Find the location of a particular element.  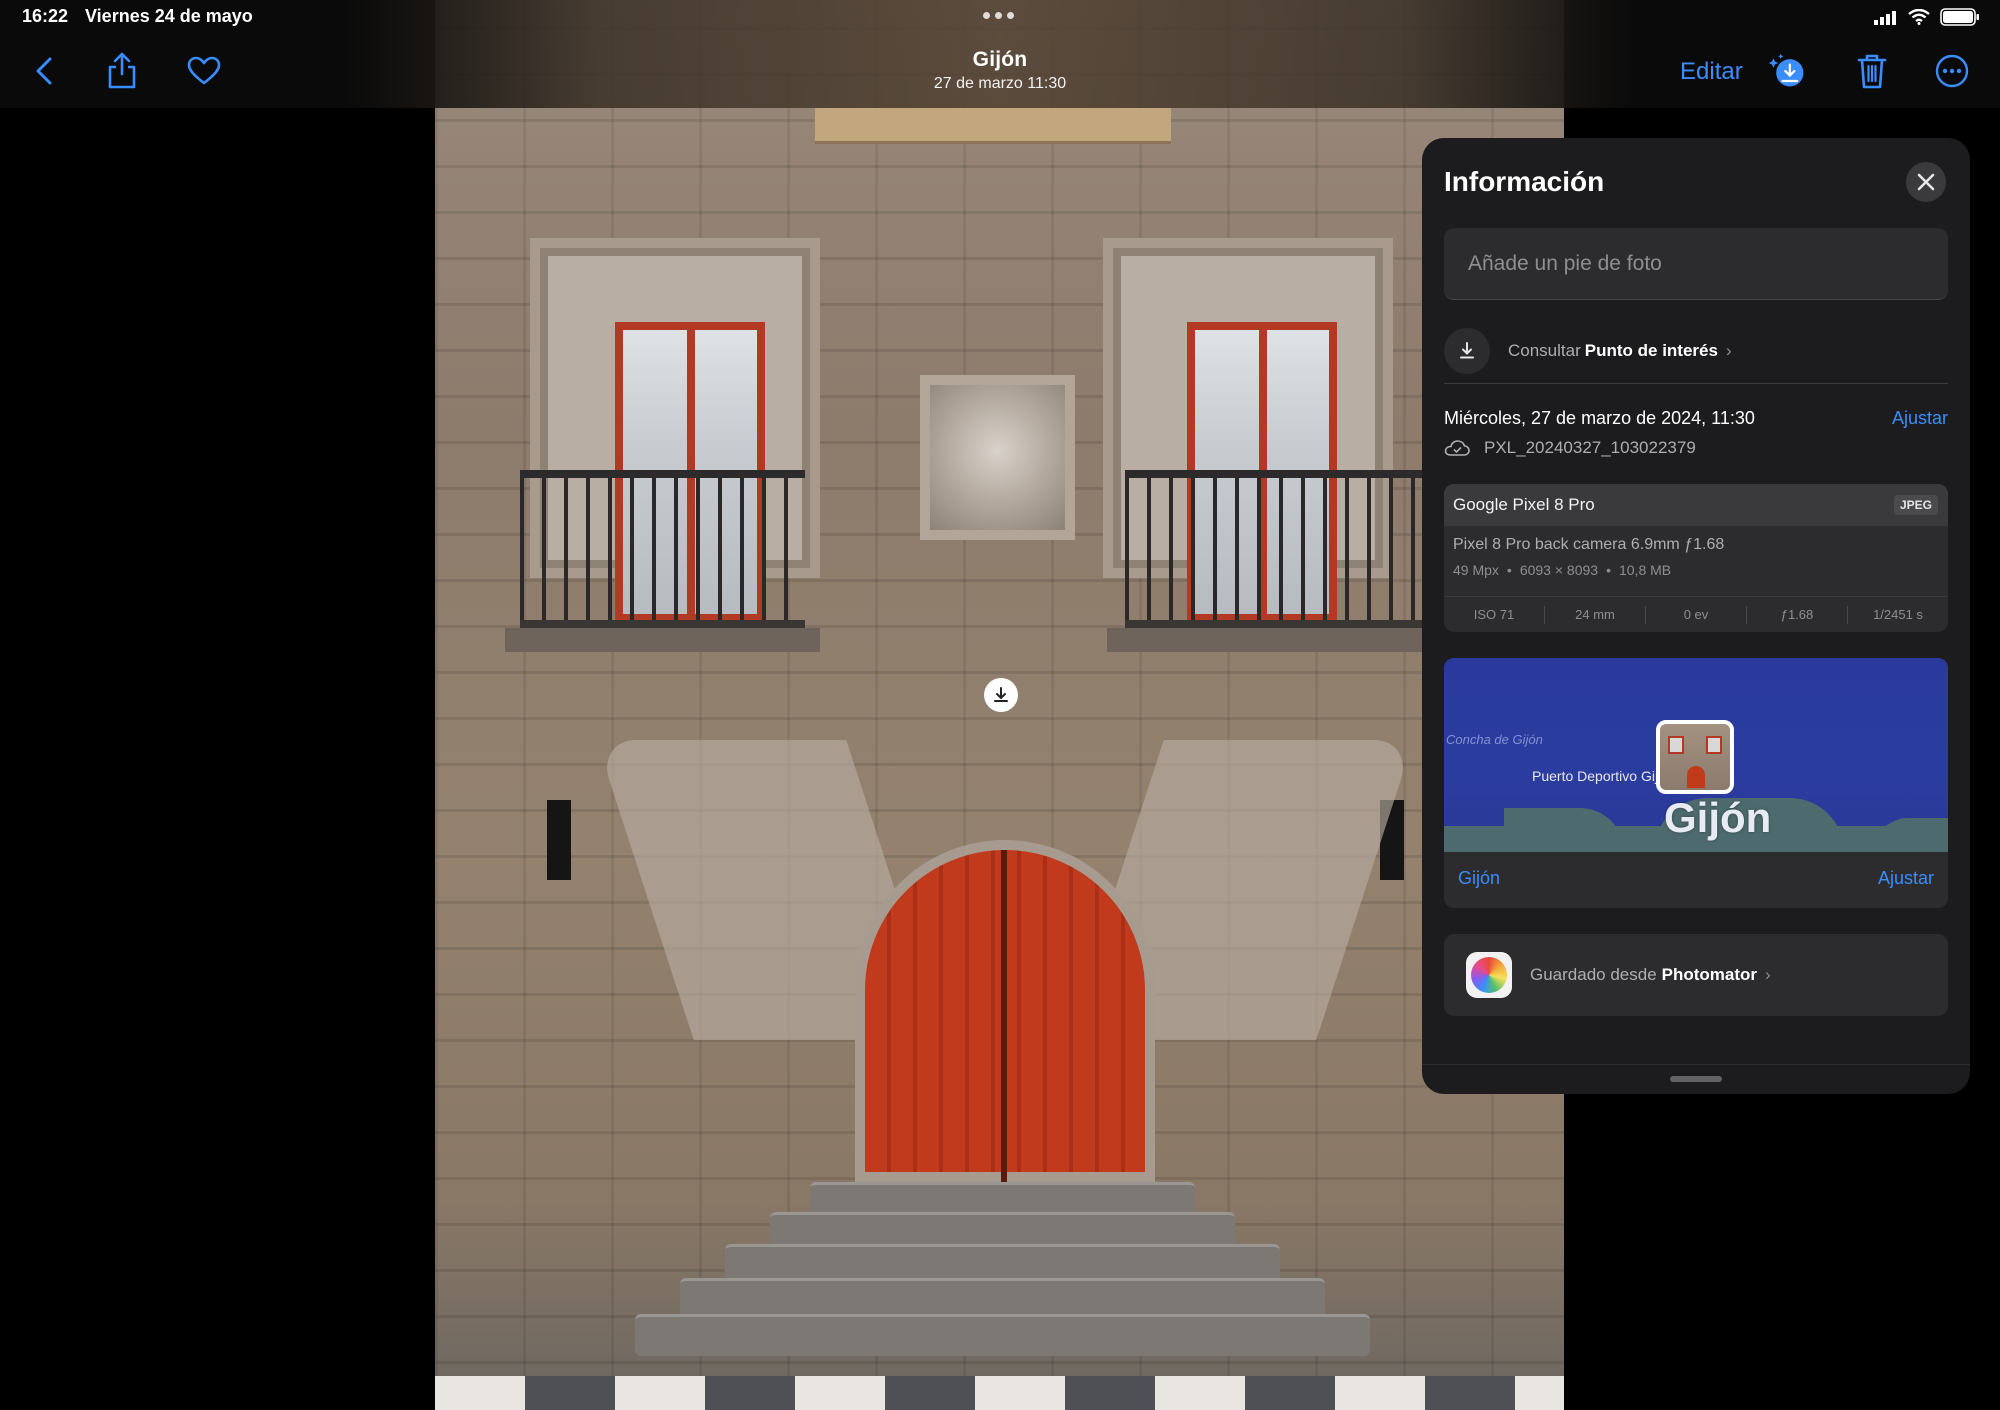

photo-title: Gijón is located at coordinates (1000, 59).